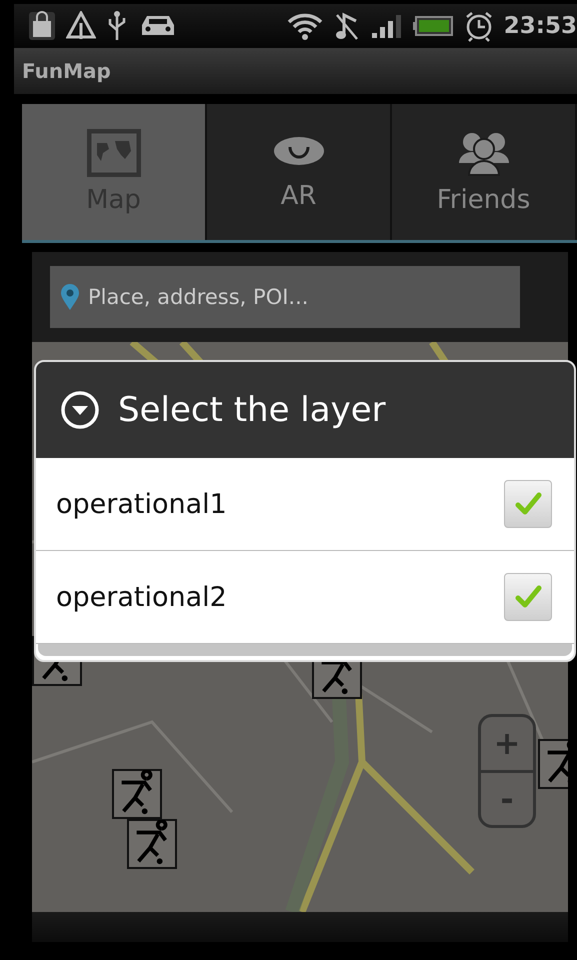 The height and width of the screenshot is (960, 577). I want to click on wifi-icon, so click(305, 26).